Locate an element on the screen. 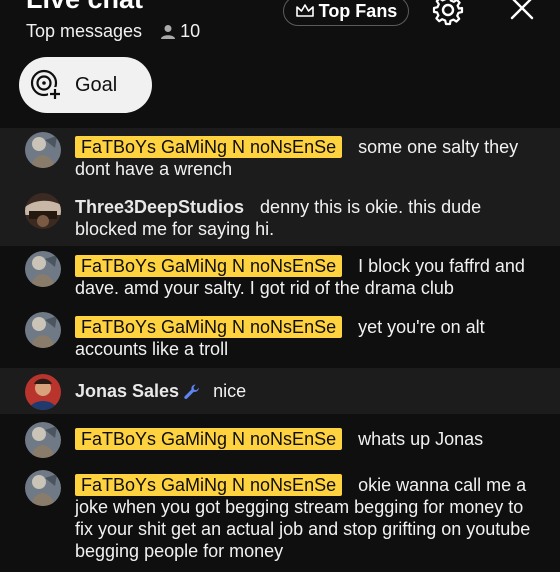  chat-message: FaTBoYs GaMiNg N noNsEnSe whats up Jonas is located at coordinates (280, 438).